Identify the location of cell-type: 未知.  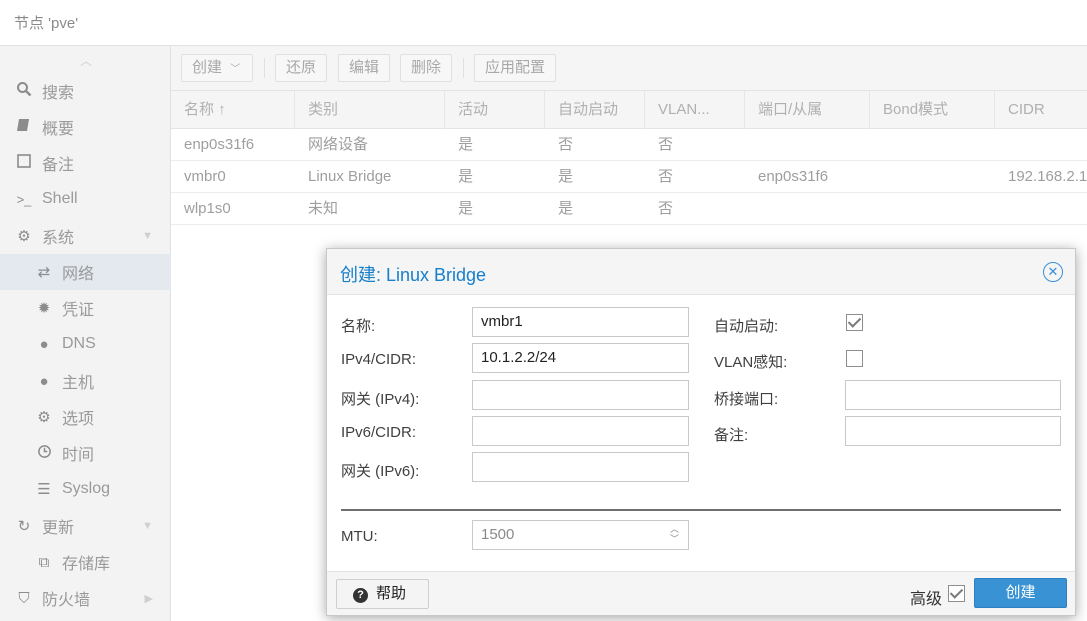
(323, 208).